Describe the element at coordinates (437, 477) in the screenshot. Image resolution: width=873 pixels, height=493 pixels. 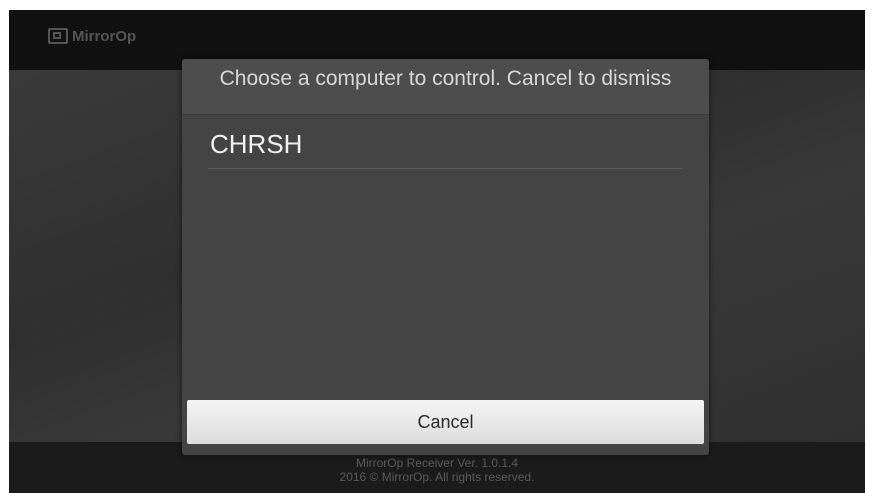
I see `copyright-text: 2016 © MirrorOp. All rights reserved.` at that location.